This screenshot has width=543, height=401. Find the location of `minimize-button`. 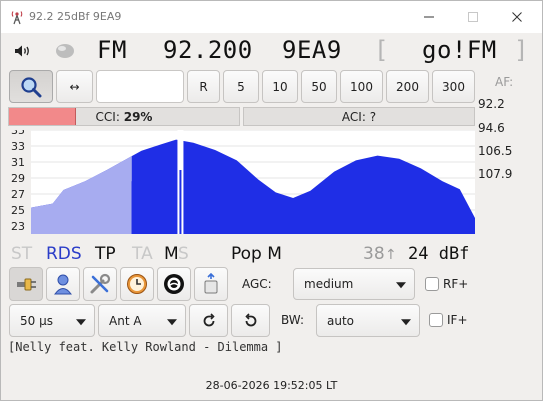

minimize-button is located at coordinates (429, 17).